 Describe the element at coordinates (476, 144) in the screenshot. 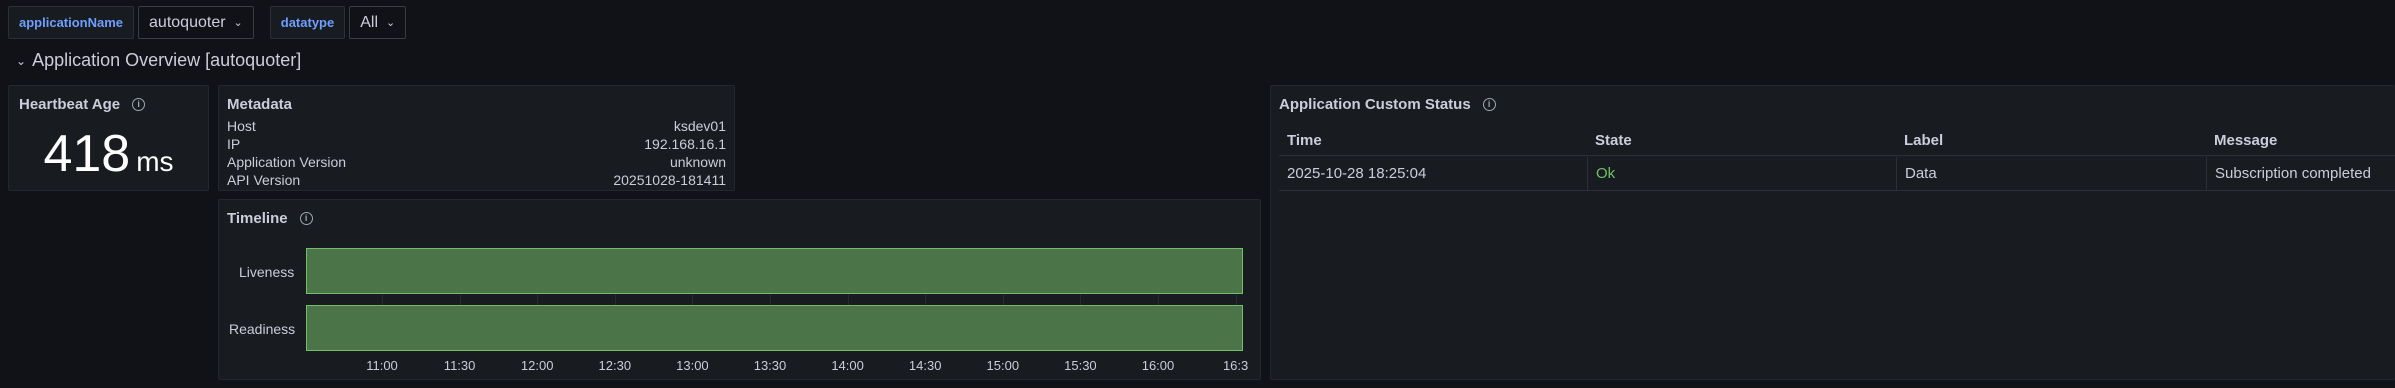

I see `metadata-row-ip: IP 192.168.16.1` at that location.